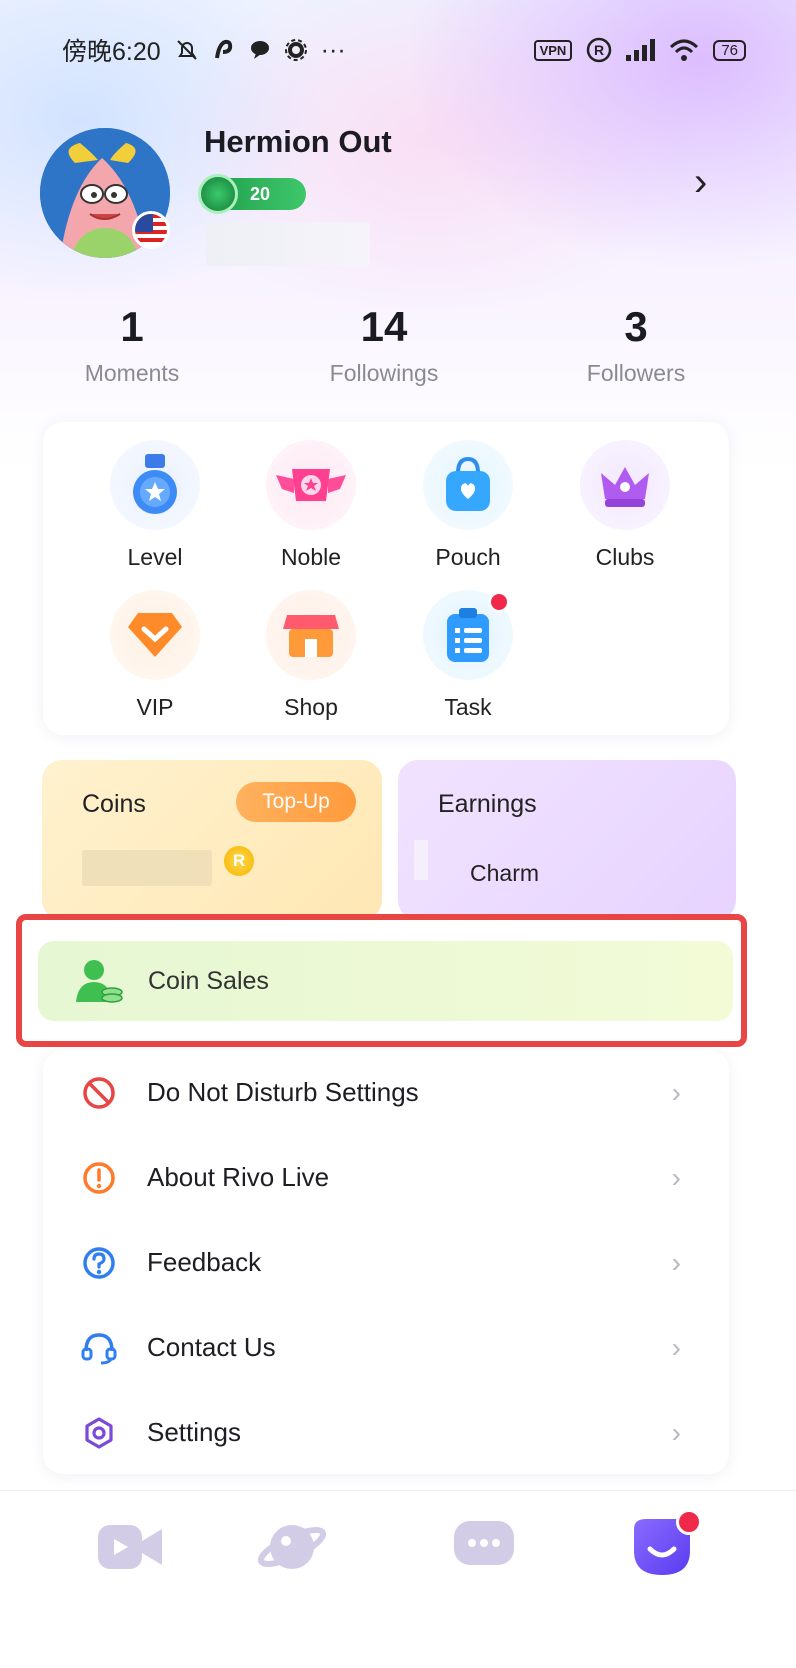 The width and height of the screenshot is (796, 1668). I want to click on nav-messages, so click(484, 1565).